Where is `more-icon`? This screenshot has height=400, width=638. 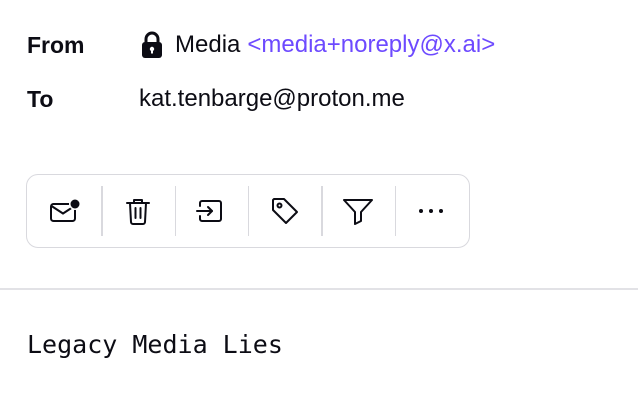
more-icon is located at coordinates (431, 211).